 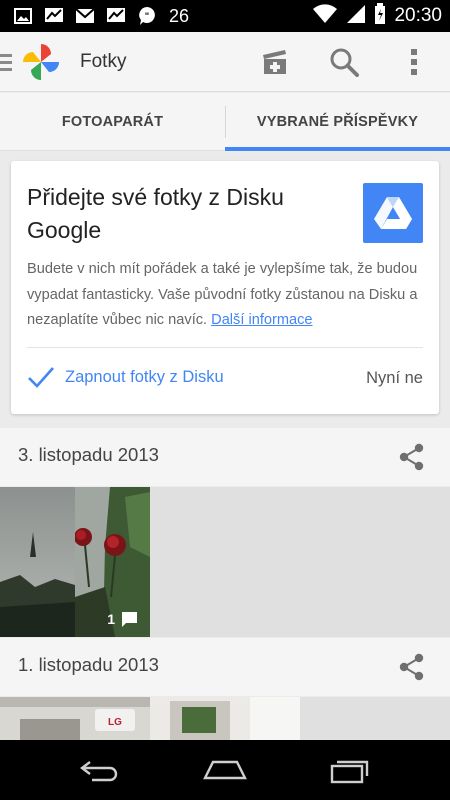 I want to click on hangouts-status-icon, so click(x=54, y=16).